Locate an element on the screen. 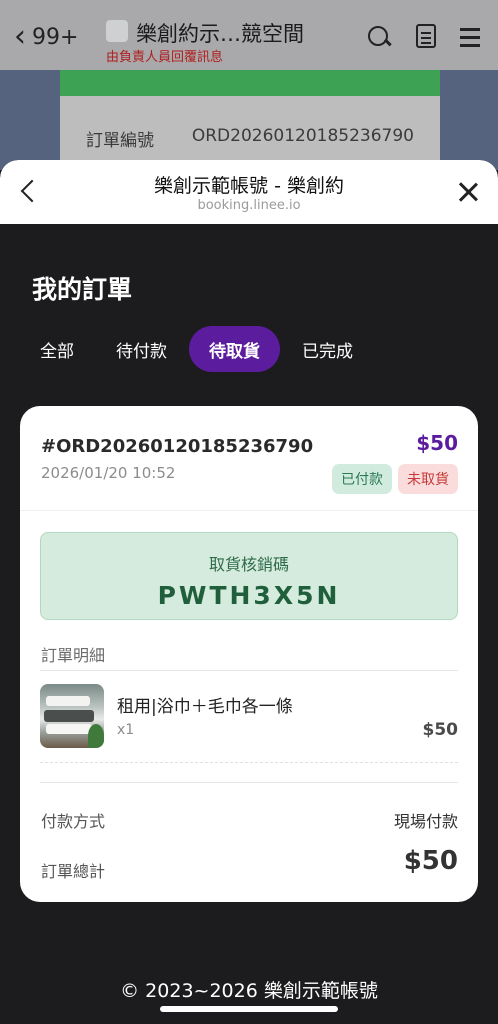  tab-awaiting-pickup: 待取貨 is located at coordinates (234, 349).